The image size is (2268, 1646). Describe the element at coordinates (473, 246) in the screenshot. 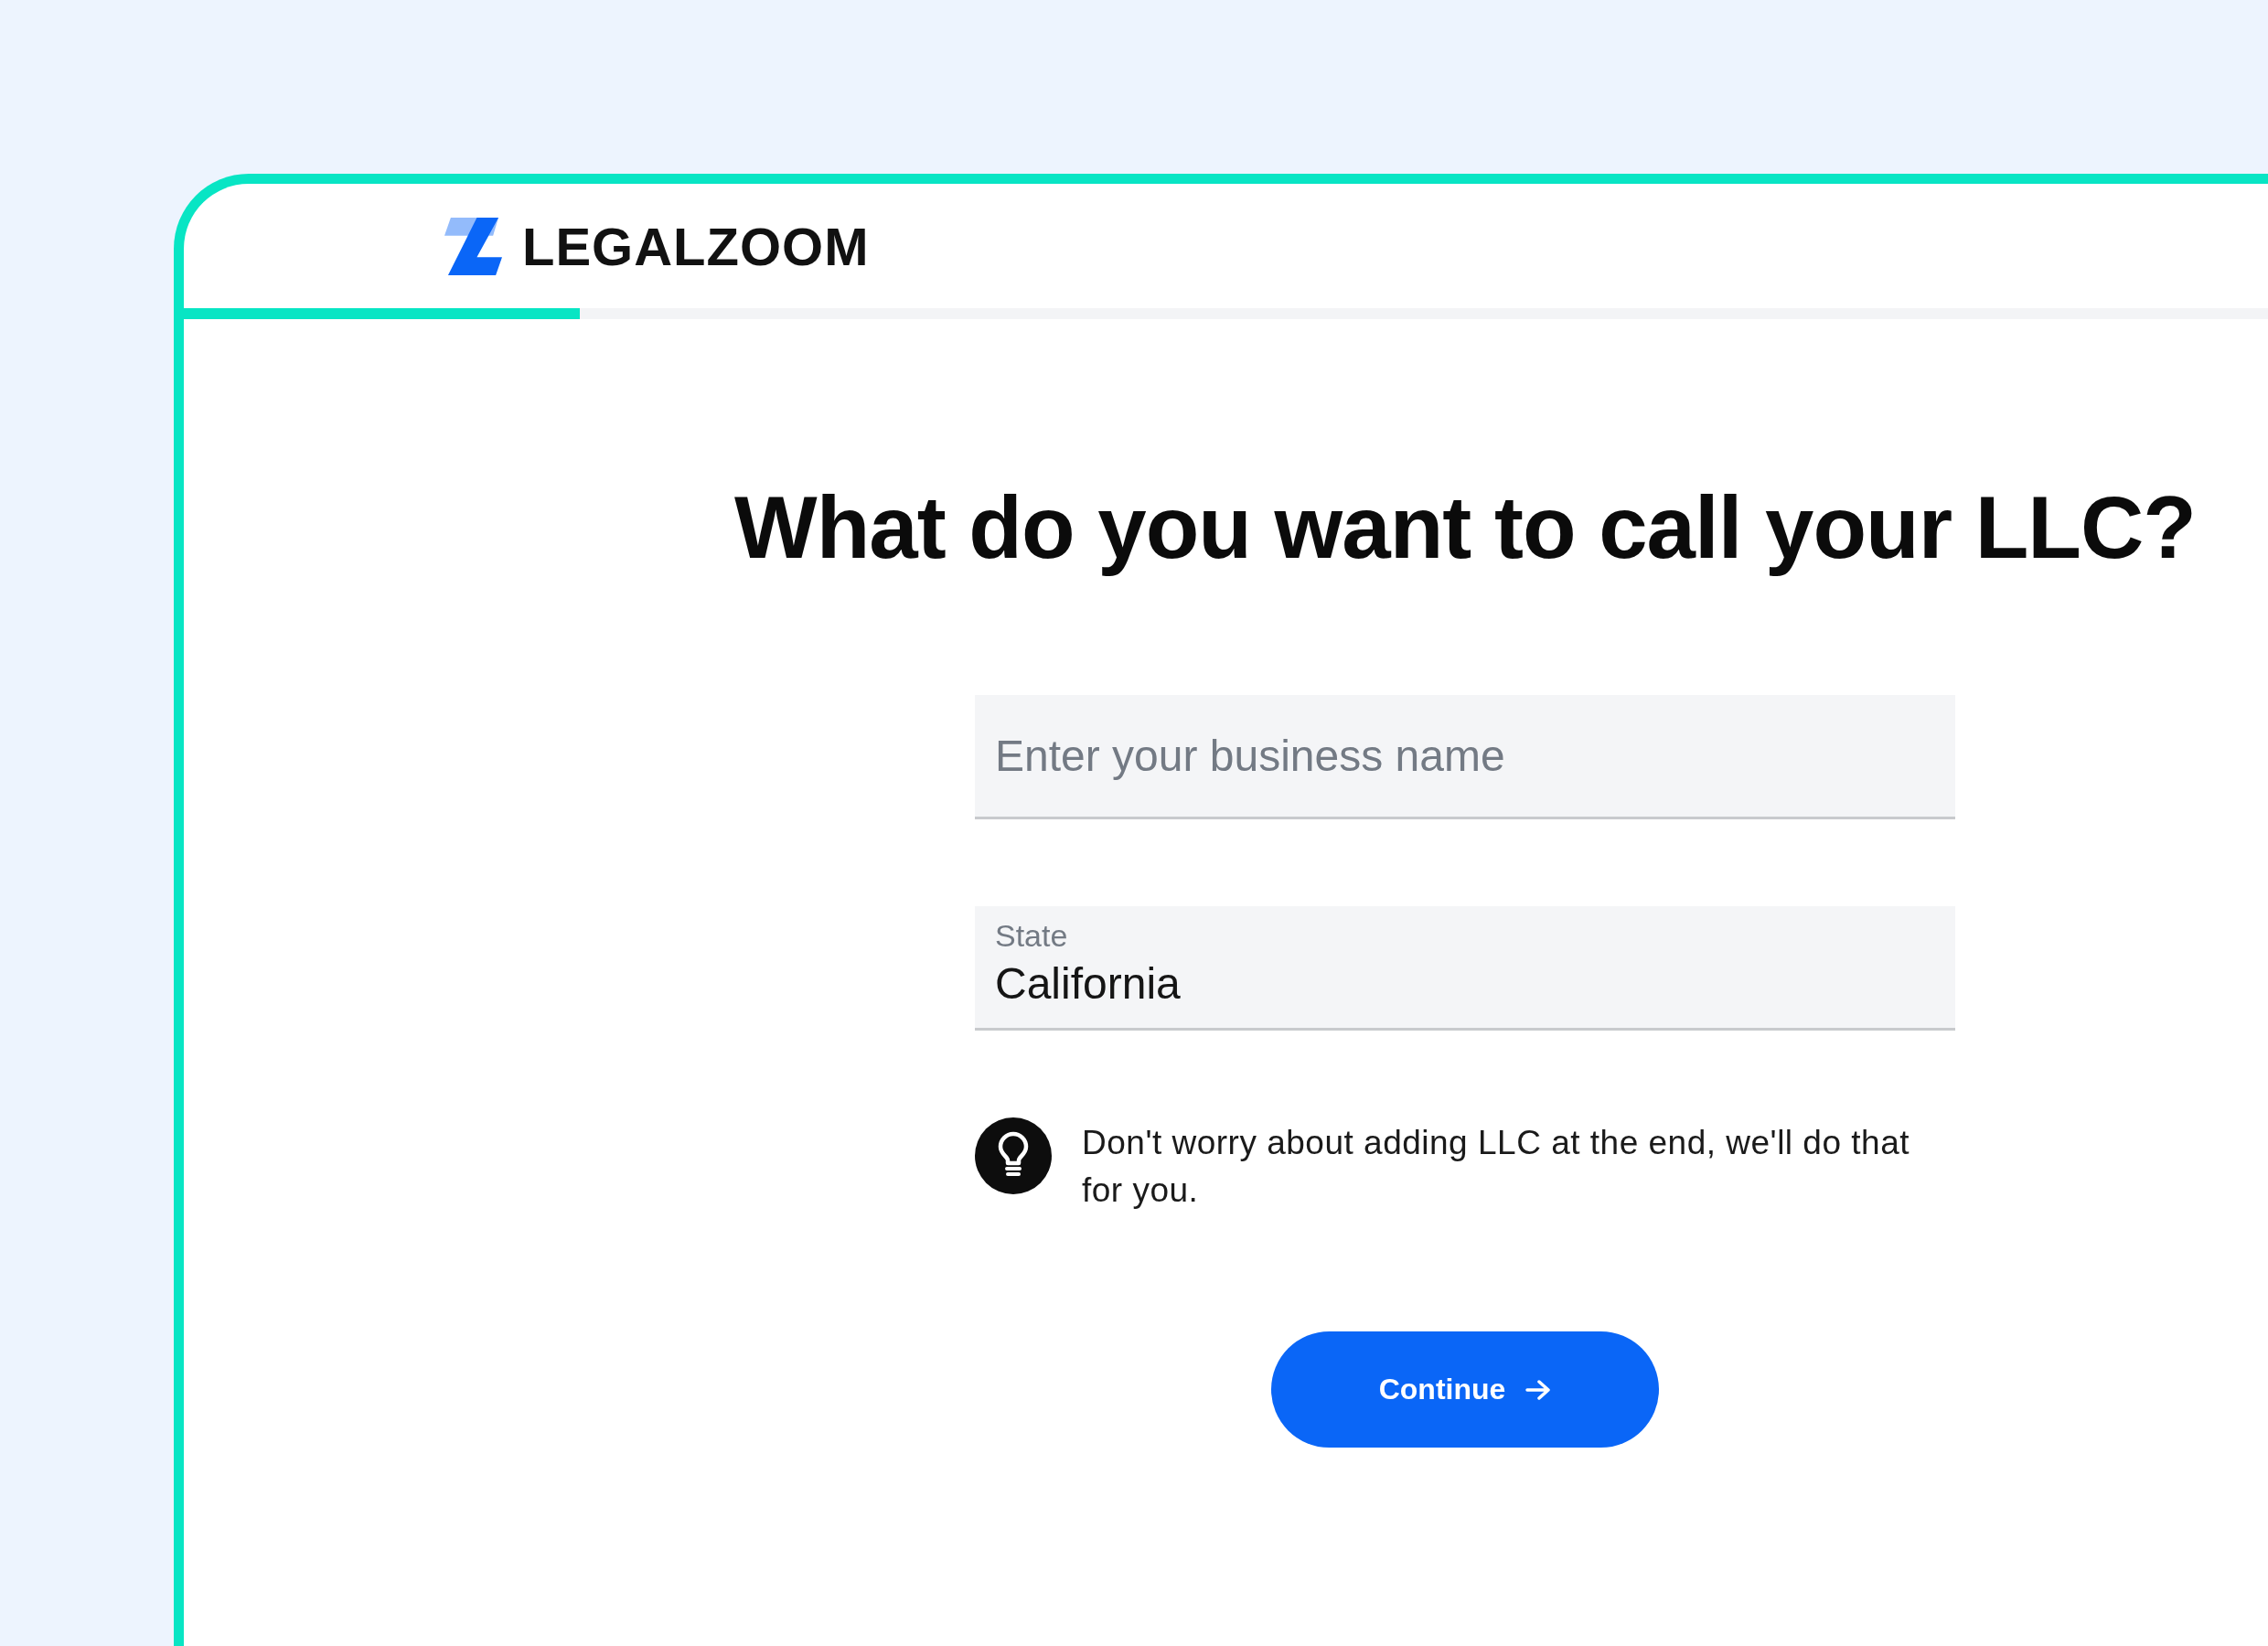

I see `z-logo-icon` at that location.